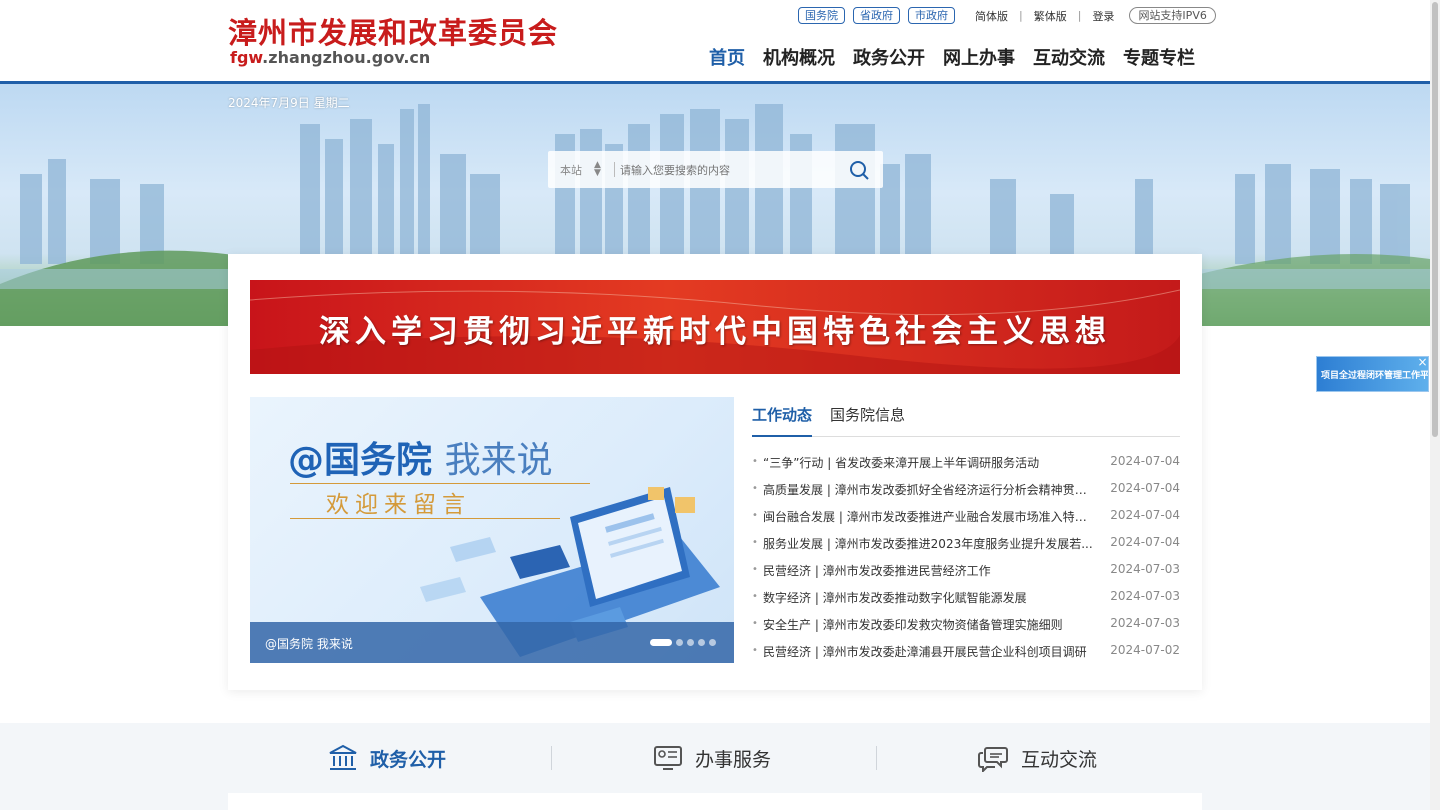 Image resolution: width=1440 pixels, height=810 pixels. I want to click on tab-state-council-info: 国务院信息, so click(867, 419).